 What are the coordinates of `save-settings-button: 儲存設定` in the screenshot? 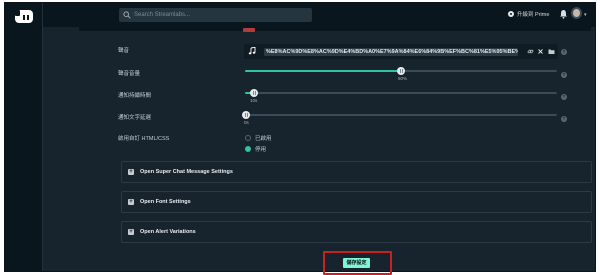 It's located at (356, 263).